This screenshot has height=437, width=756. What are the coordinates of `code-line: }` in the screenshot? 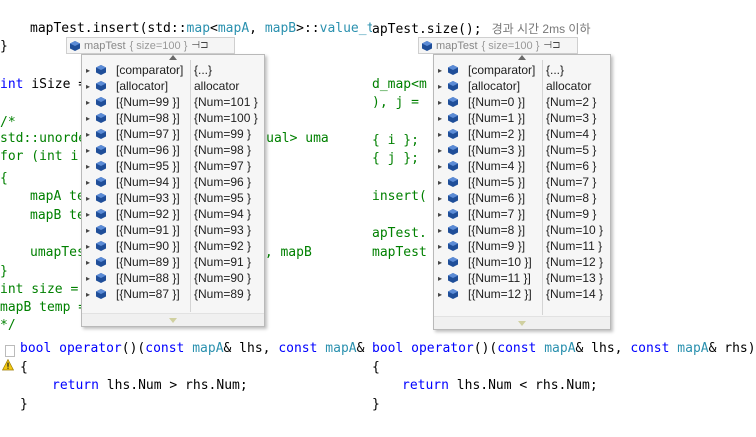 It's located at (376, 405).